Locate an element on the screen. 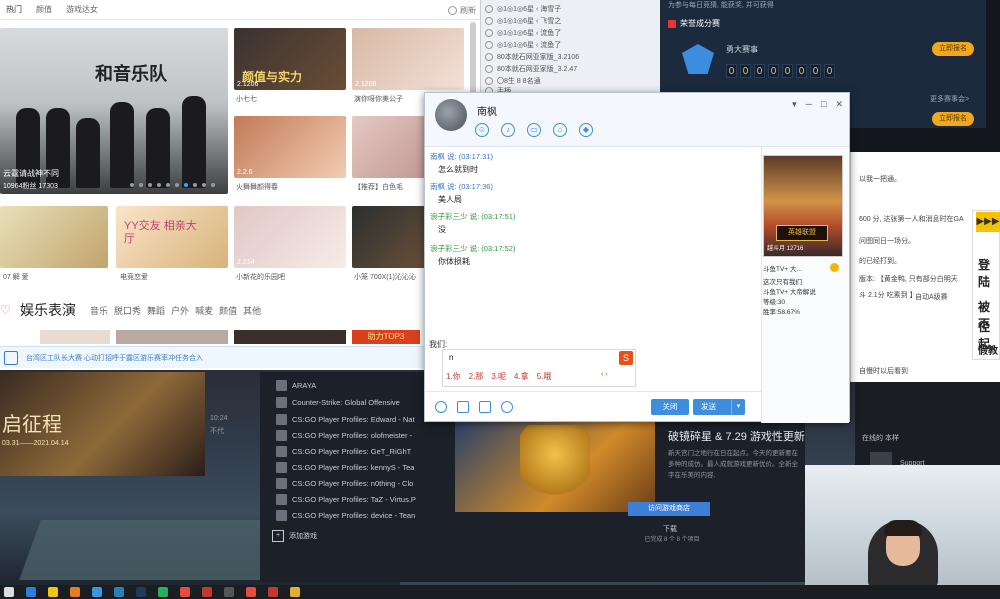  viewer-count: 2.214 is located at coordinates (246, 262).